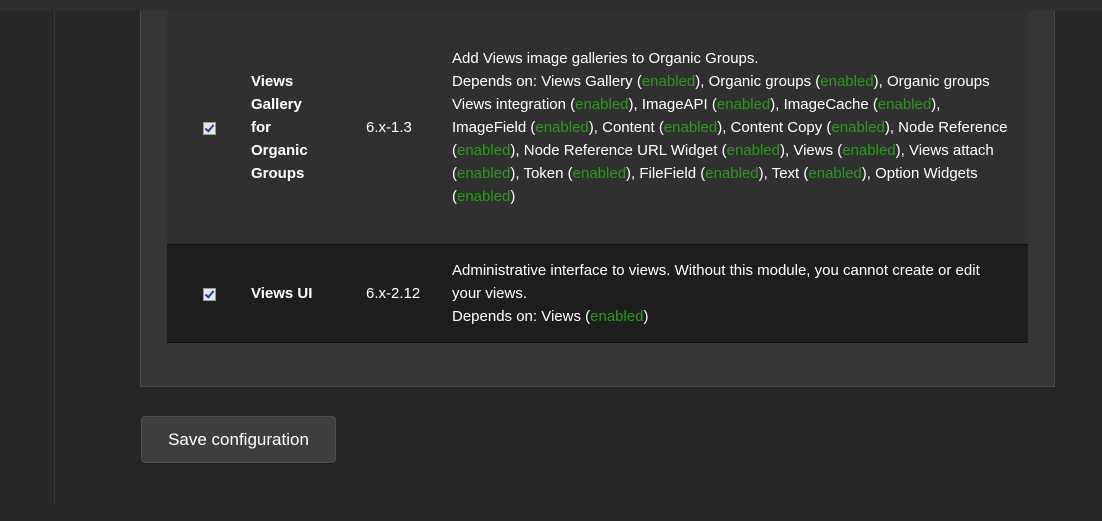  I want to click on module-version: 6.x-1.3, so click(409, 128).